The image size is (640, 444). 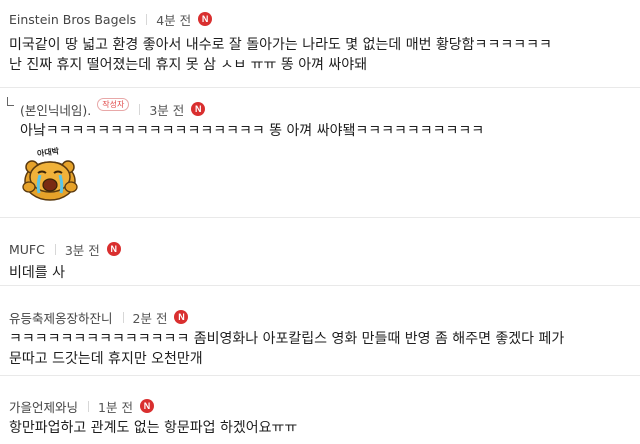 I want to click on comment-author: Einstein Bros Bagels, so click(x=72, y=19).